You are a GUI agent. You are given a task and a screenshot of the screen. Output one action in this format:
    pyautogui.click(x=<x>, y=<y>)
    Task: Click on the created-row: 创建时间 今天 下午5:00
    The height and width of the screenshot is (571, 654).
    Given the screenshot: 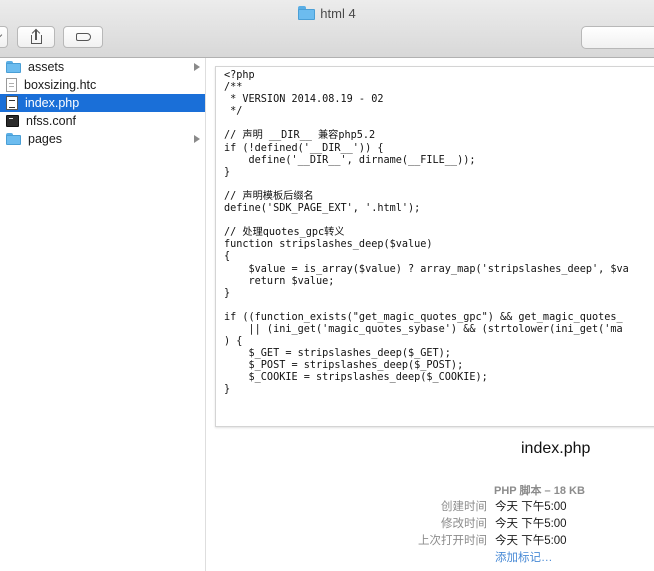 What is the action you would take?
    pyautogui.click(x=524, y=506)
    